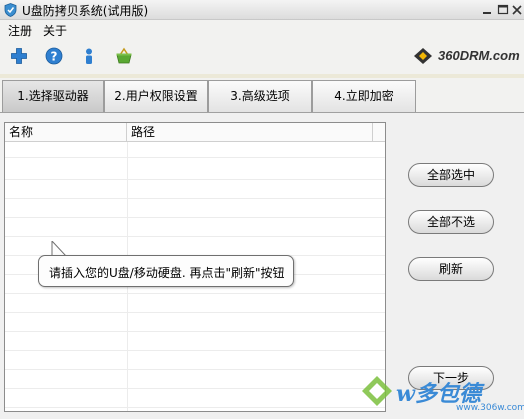  Describe the element at coordinates (20, 30) in the screenshot. I see `menu-register: 注册` at that location.